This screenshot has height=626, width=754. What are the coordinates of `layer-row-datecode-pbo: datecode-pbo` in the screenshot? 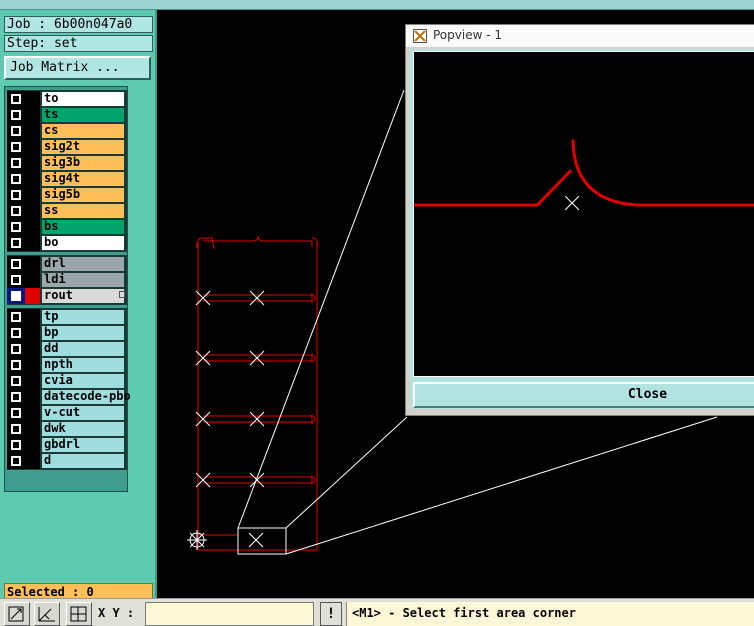 It's located at (69, 397).